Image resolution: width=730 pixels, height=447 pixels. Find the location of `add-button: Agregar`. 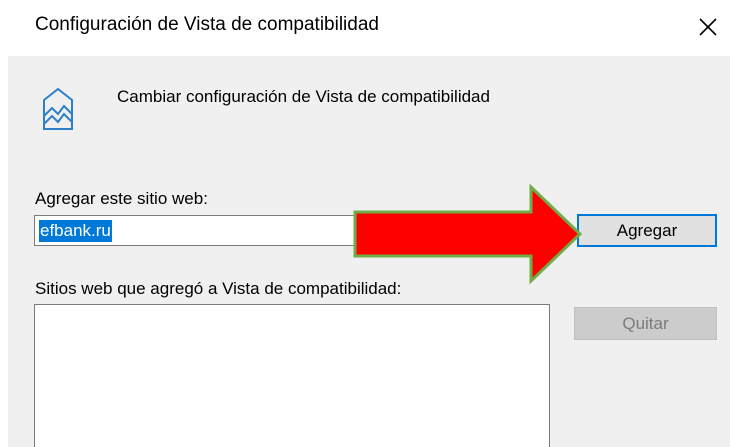

add-button: Agregar is located at coordinates (647, 230).